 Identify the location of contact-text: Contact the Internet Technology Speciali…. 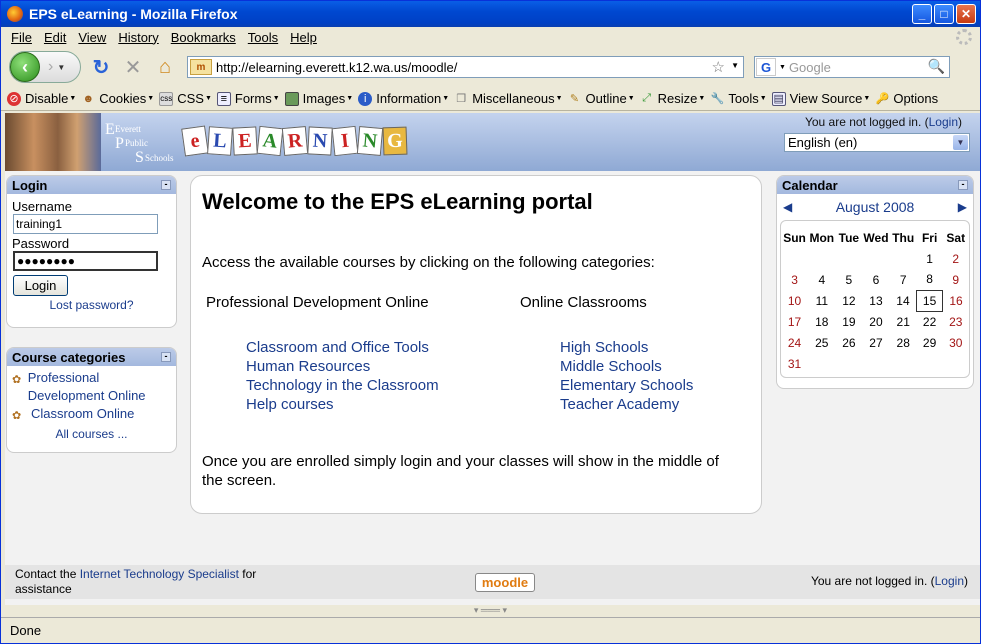
(136, 581).